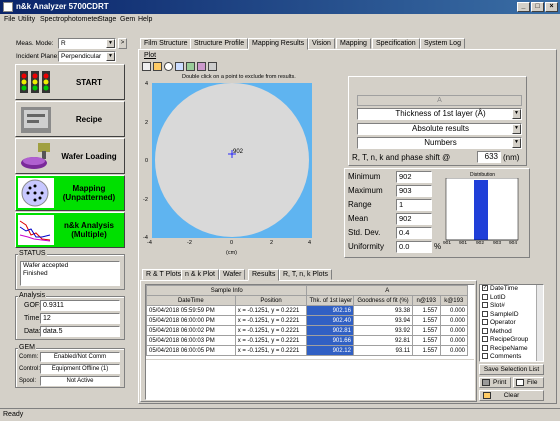 The width and height of the screenshot is (560, 421). What do you see at coordinates (70, 156) in the screenshot?
I see `wafer-loading-button: Wafer Loading` at bounding box center [70, 156].